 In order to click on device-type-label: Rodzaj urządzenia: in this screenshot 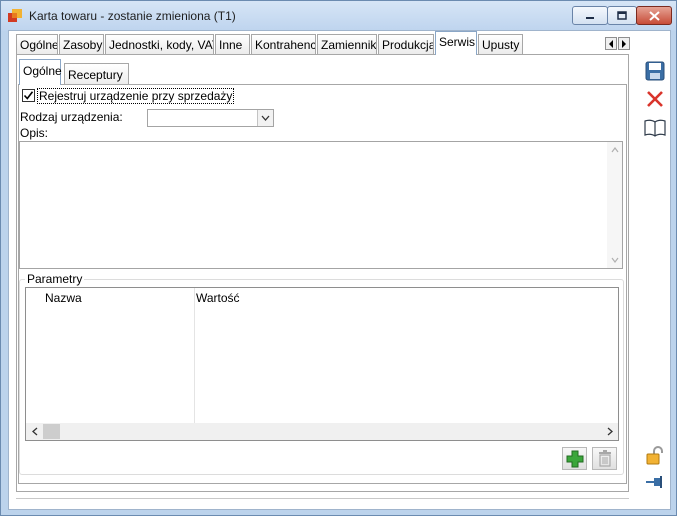, I will do `click(71, 117)`.